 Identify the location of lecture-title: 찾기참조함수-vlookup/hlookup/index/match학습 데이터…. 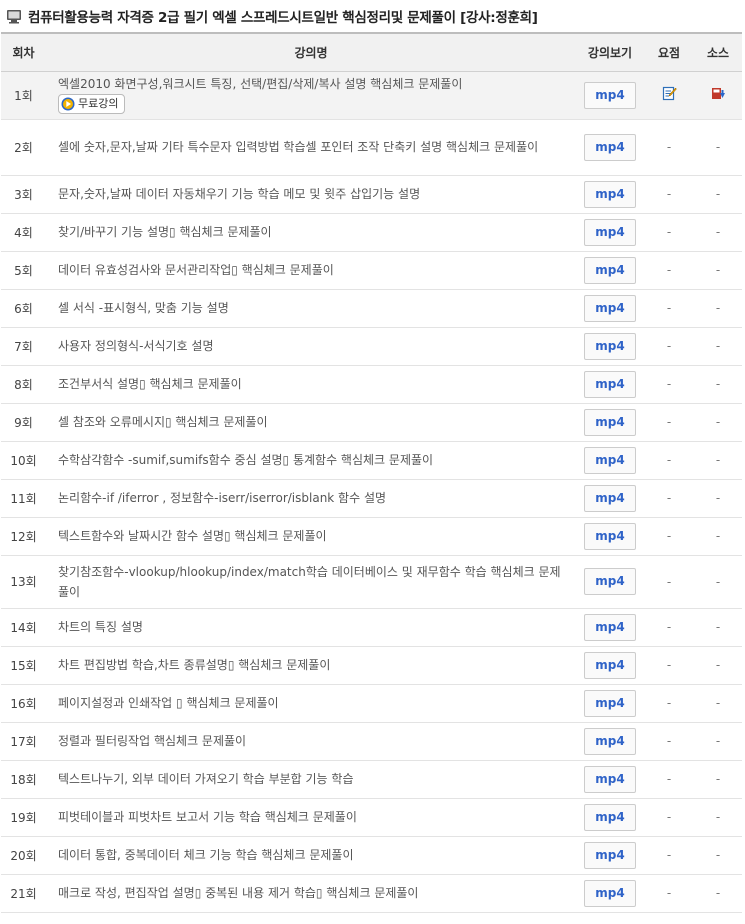
(309, 581).